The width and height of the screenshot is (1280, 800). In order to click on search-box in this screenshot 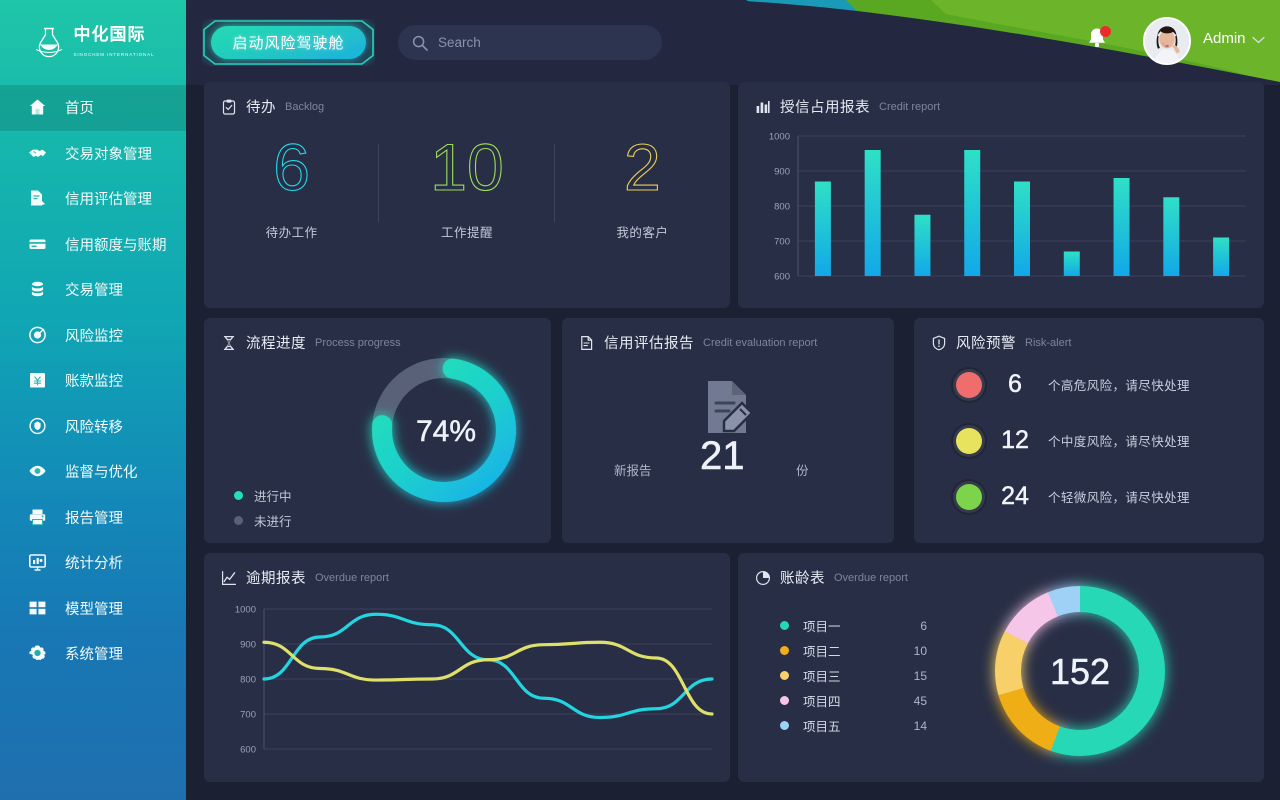, I will do `click(530, 42)`.